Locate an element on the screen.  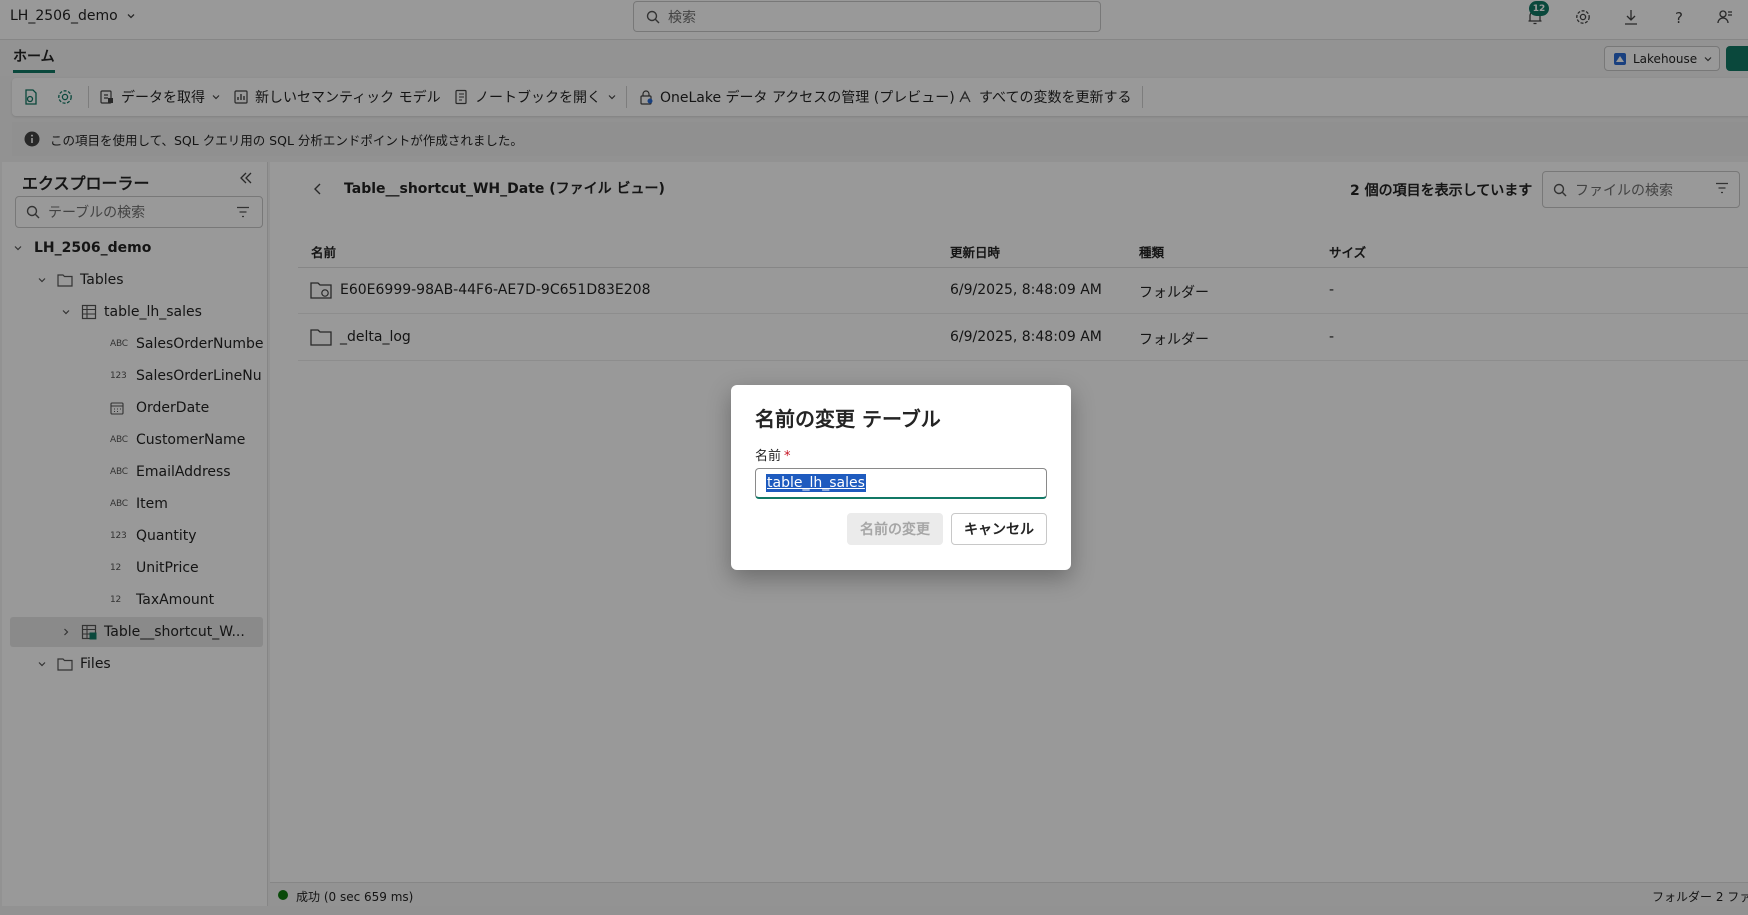
name-field-label: 名前 * is located at coordinates (773, 454).